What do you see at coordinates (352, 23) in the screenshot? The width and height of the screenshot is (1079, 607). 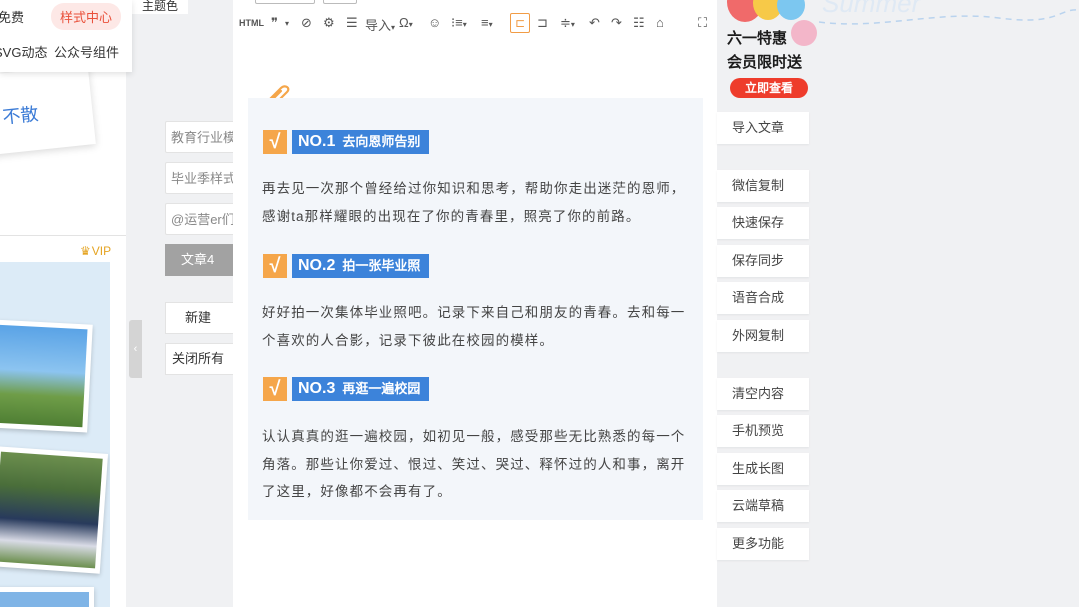 I see `horizontal-rule-icon: ☰` at bounding box center [352, 23].